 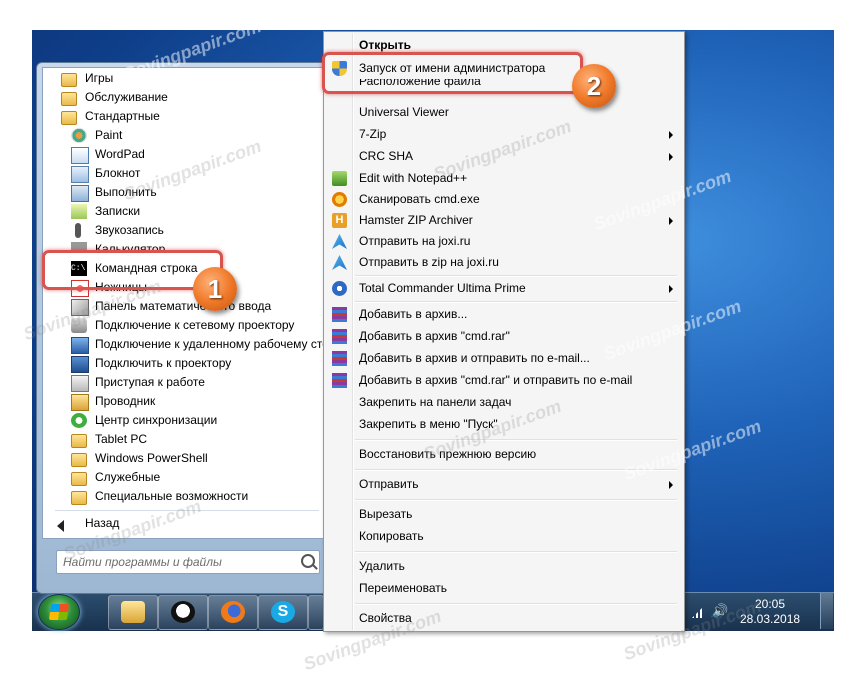 I want to click on menu-item-send-to: Отправить, so click(x=504, y=484).